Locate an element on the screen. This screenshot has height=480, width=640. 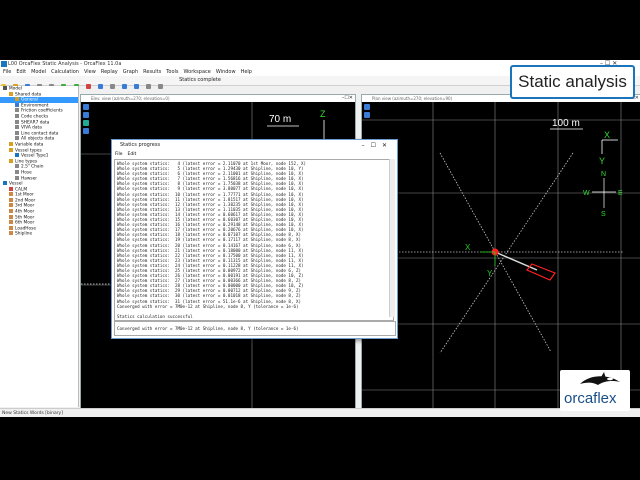
log-scrollbar is located at coordinates (392, 238).